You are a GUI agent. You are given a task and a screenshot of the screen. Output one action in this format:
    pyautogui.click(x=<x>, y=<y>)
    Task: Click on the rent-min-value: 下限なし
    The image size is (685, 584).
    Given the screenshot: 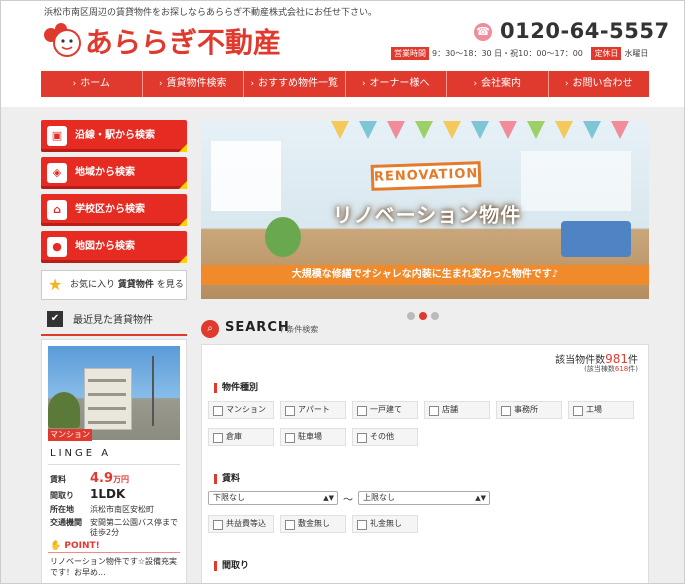 What is the action you would take?
    pyautogui.click(x=229, y=497)
    